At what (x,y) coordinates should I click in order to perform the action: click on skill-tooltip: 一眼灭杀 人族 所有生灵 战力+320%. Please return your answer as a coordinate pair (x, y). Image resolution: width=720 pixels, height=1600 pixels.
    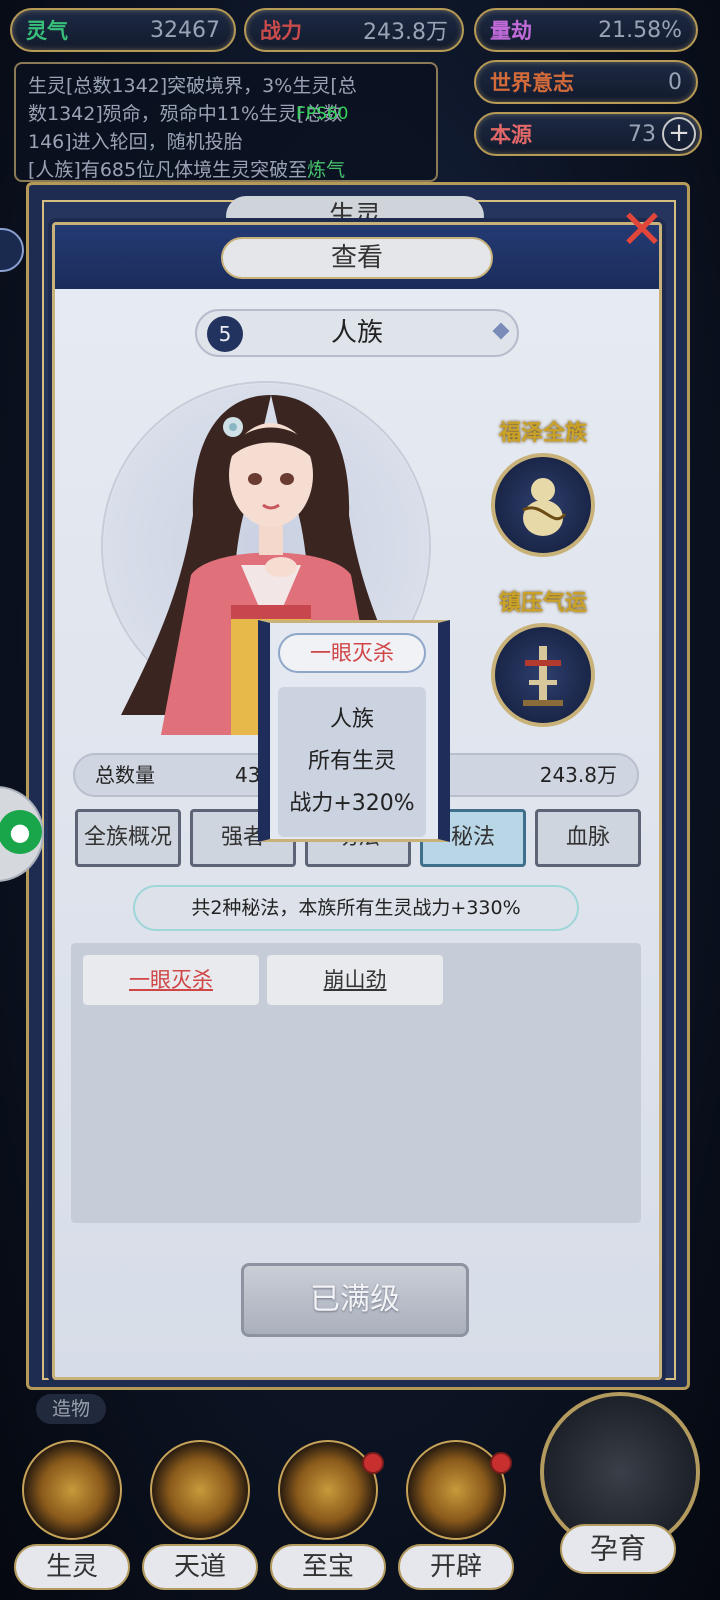
    Looking at the image, I should click on (354, 731).